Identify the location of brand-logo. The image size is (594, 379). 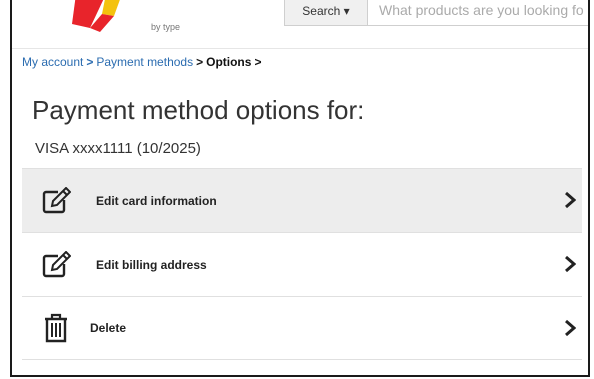
(97, 16).